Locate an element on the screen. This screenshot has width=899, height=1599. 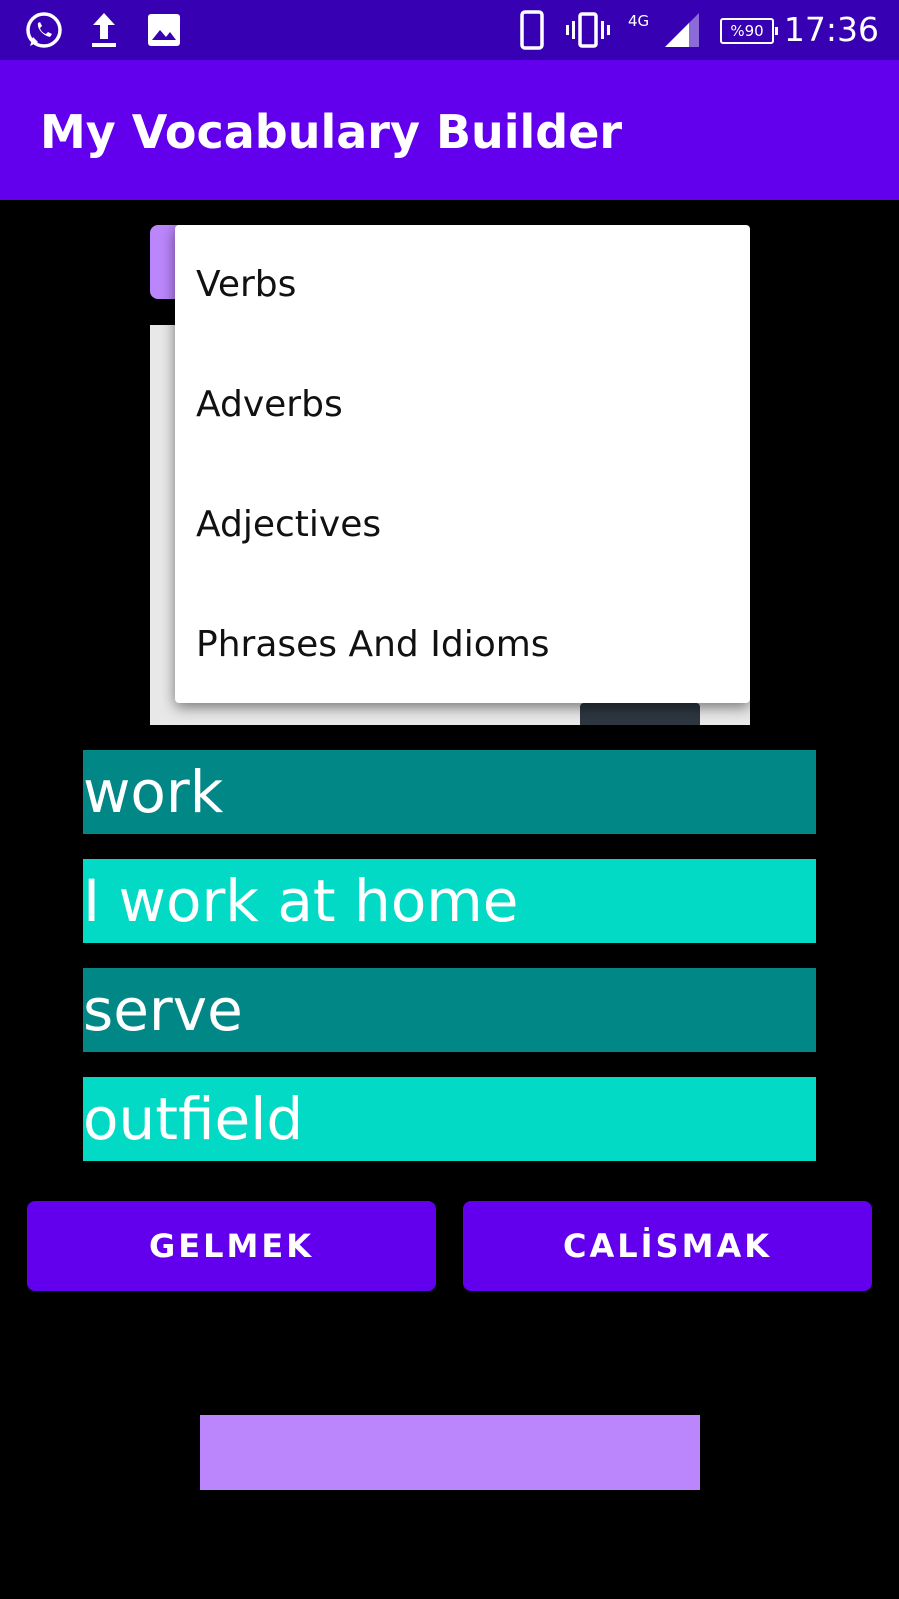
app-title: My Vocabulary Builder is located at coordinates (331, 132).